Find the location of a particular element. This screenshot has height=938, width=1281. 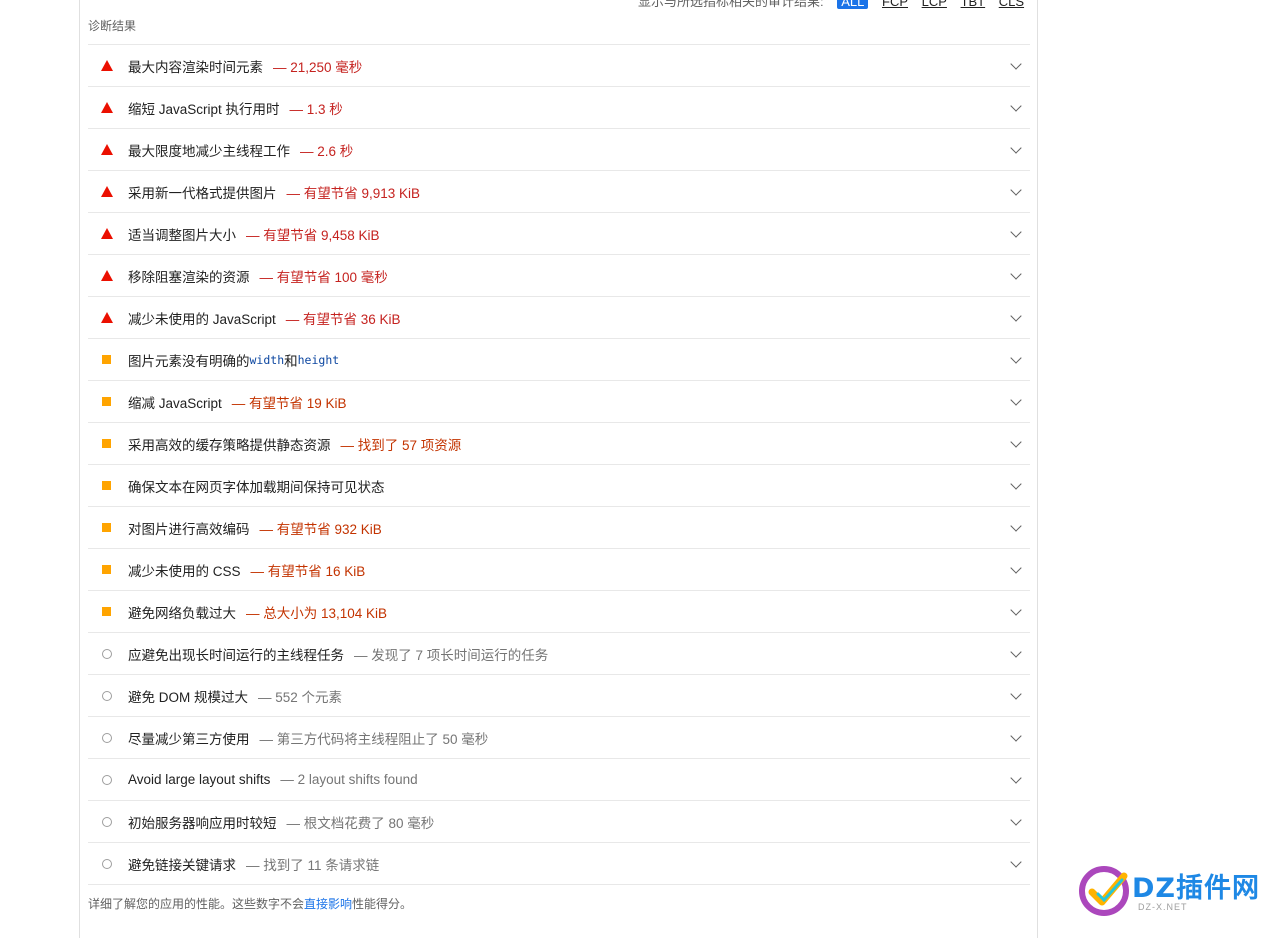

audit-display-value: — 总大小为 13,104 KiB is located at coordinates (317, 613).